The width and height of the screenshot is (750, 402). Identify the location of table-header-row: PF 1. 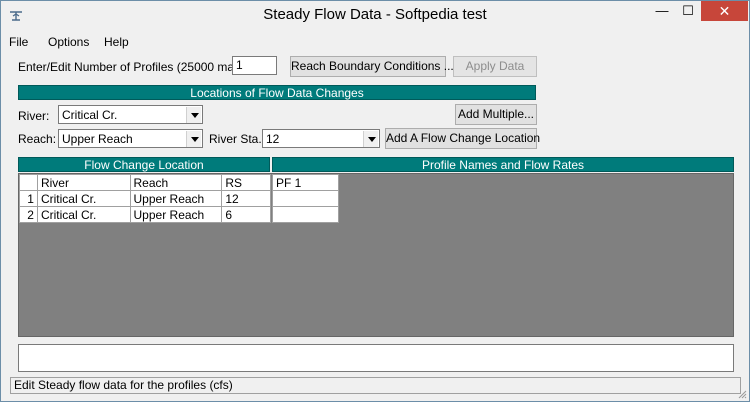
(305, 182).